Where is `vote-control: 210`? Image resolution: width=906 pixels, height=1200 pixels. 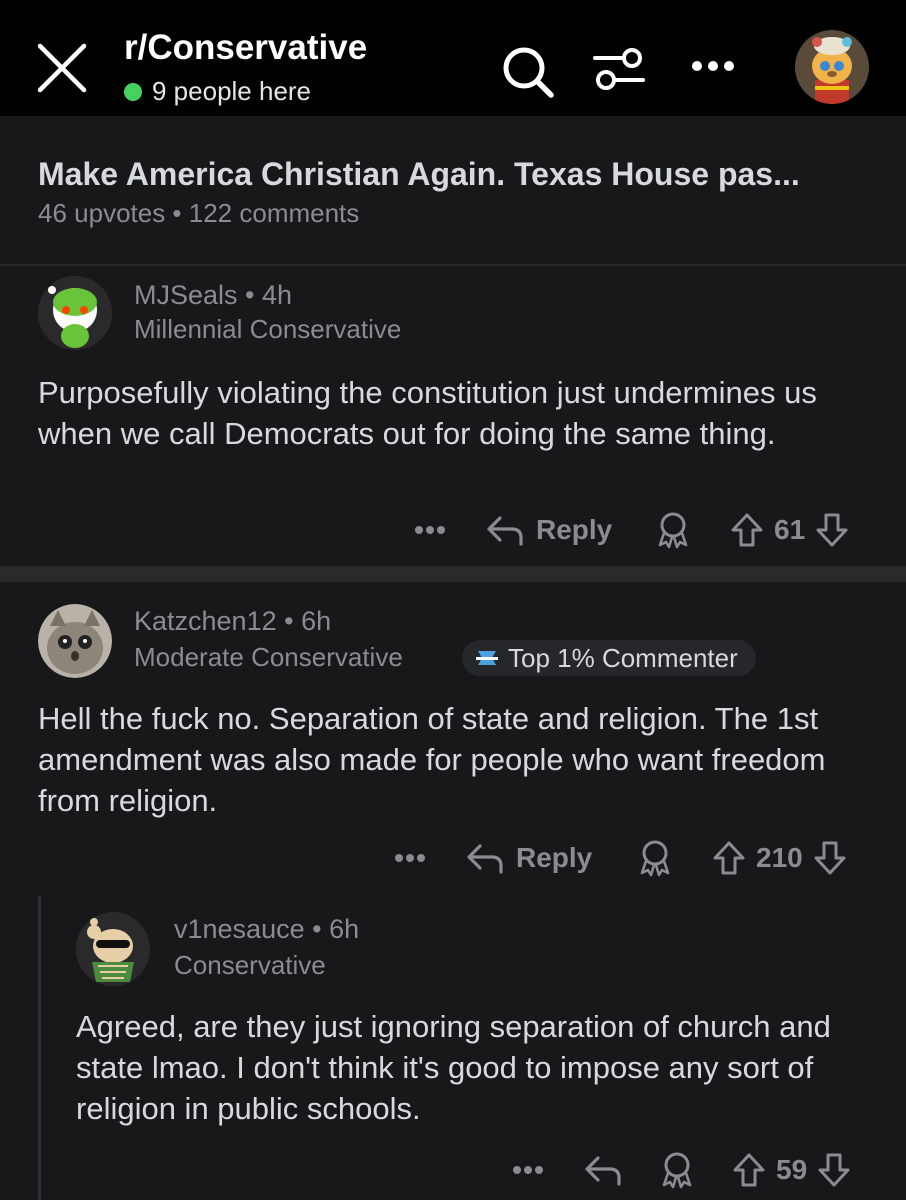 vote-control: 210 is located at coordinates (779, 858).